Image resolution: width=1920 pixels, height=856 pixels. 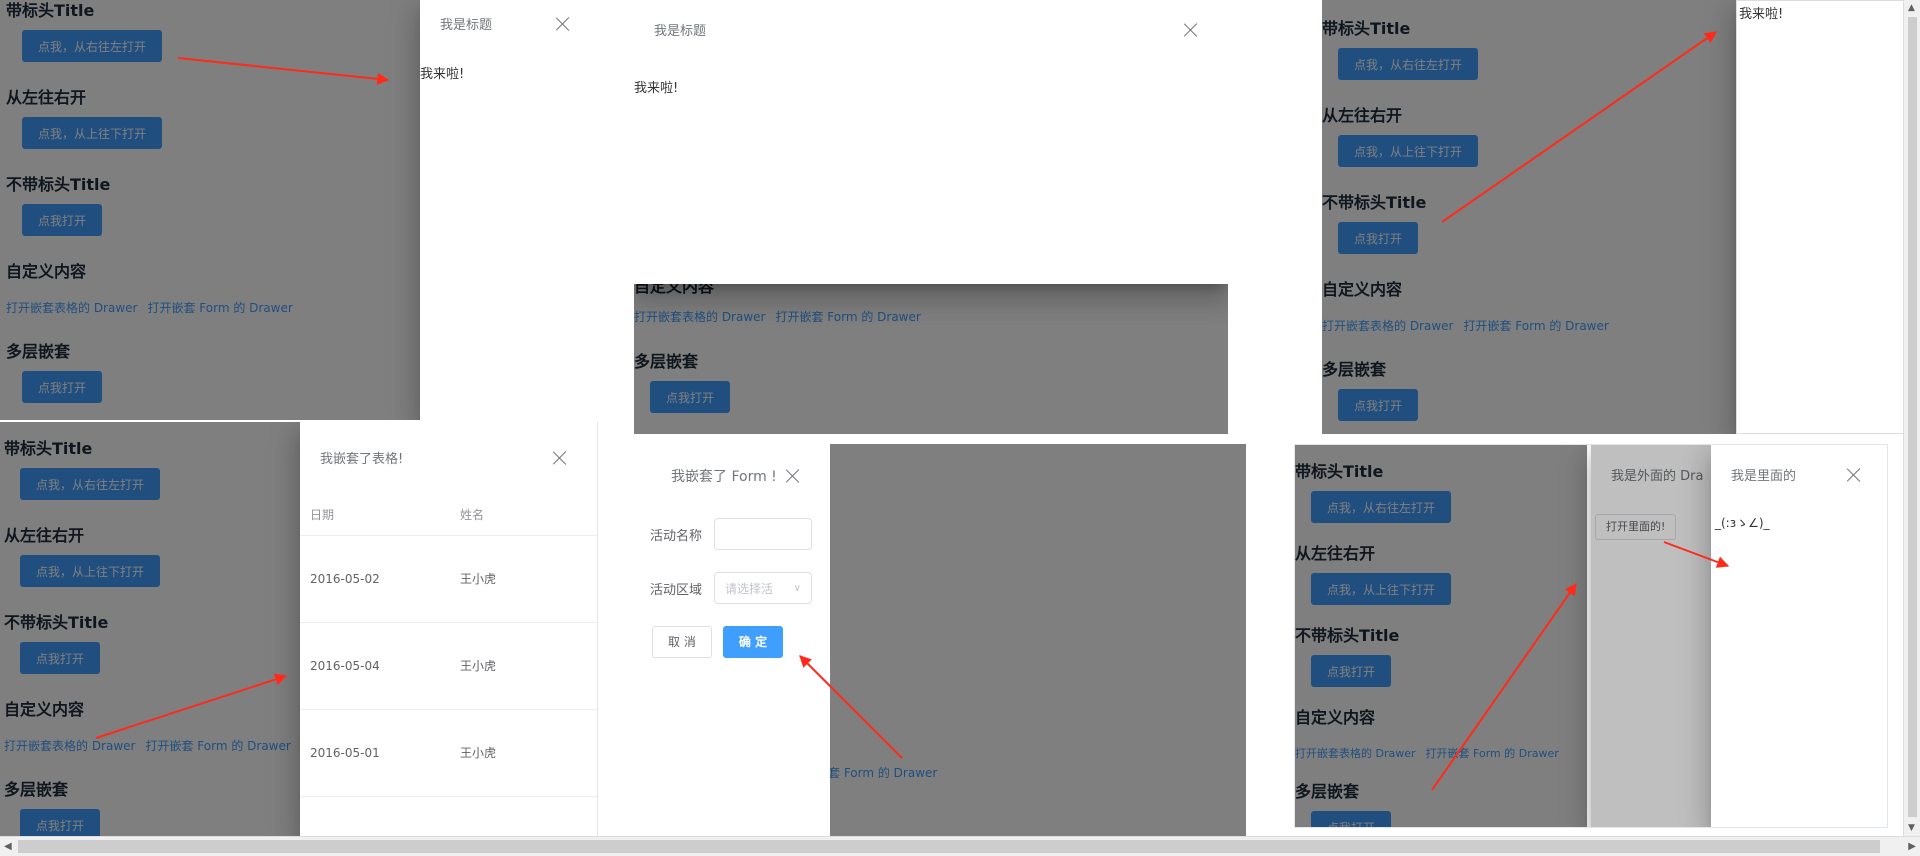 I want to click on cancel-button: 取 消, so click(x=682, y=642).